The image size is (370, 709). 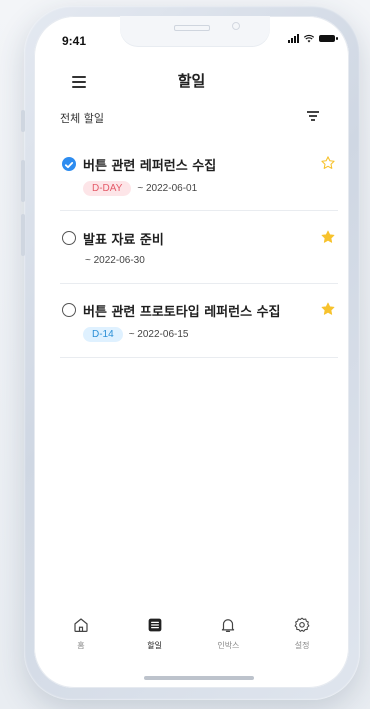 I want to click on star-outline-icon, so click(x=328, y=163).